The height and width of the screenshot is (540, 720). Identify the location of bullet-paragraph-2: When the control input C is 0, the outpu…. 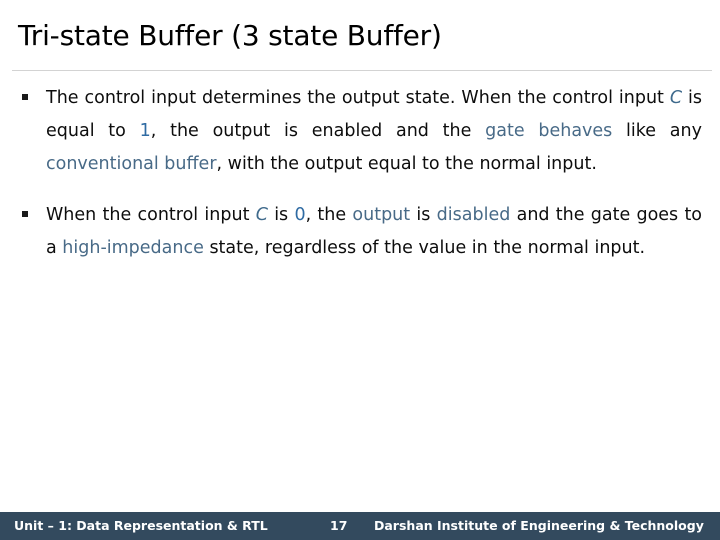
(374, 231).